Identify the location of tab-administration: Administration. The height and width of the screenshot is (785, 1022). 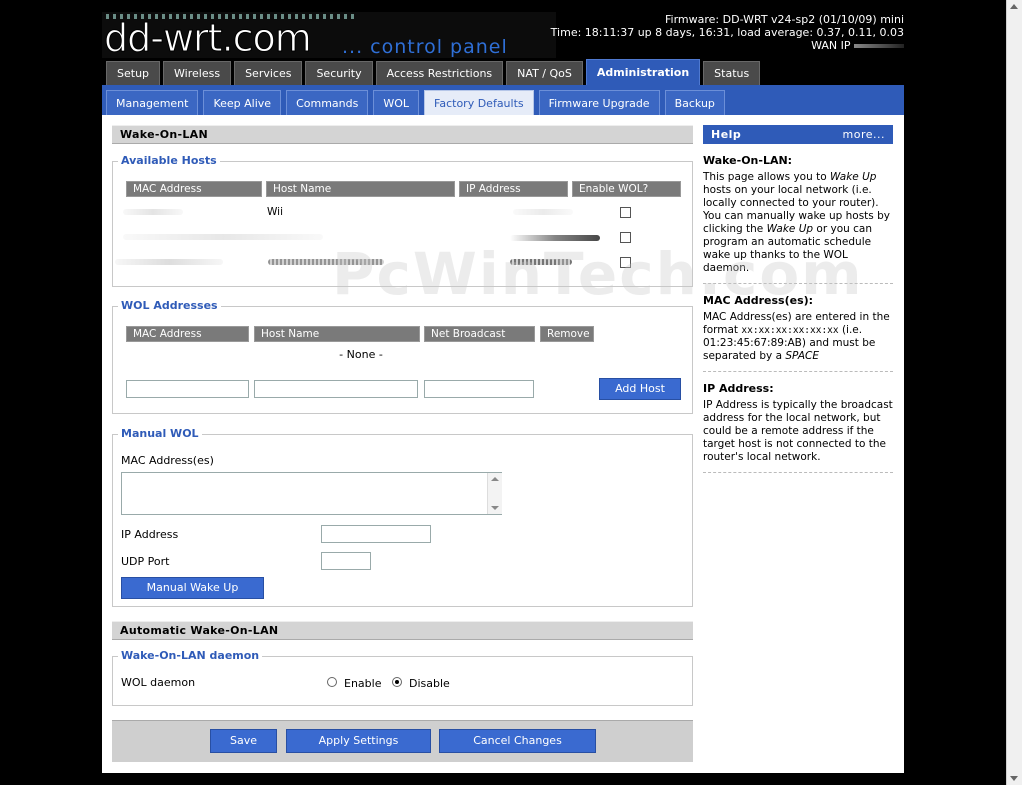
(643, 72).